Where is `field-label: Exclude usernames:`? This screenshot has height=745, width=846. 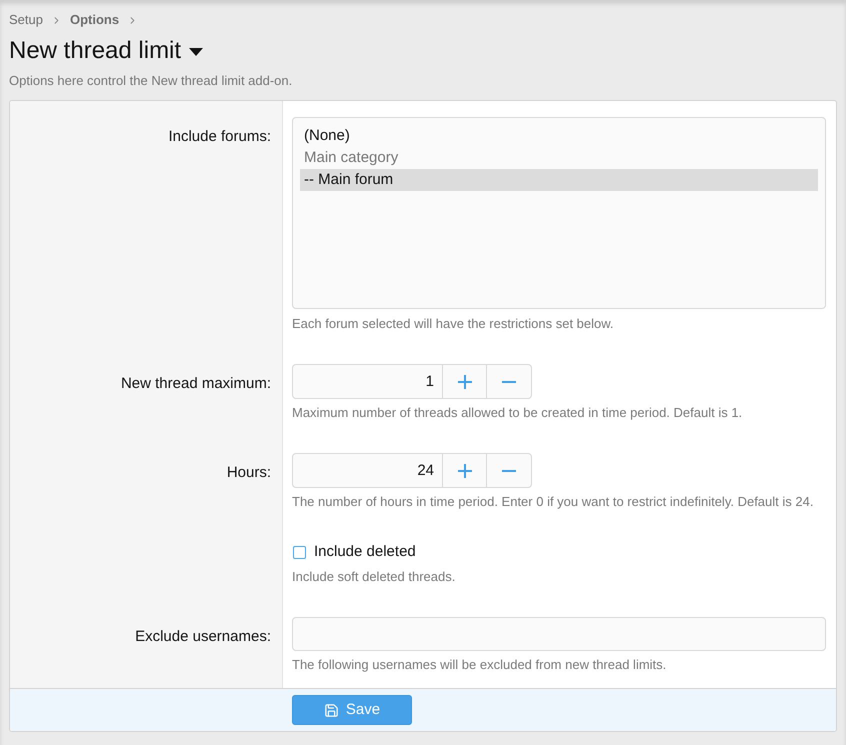 field-label: Exclude usernames: is located at coordinates (203, 636).